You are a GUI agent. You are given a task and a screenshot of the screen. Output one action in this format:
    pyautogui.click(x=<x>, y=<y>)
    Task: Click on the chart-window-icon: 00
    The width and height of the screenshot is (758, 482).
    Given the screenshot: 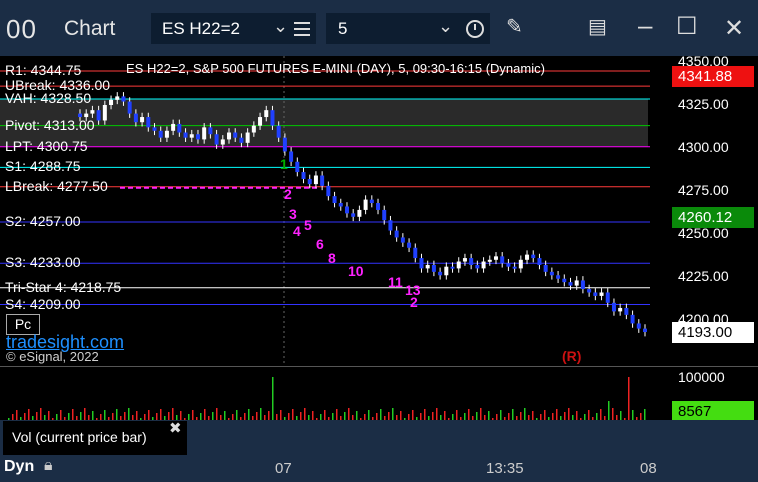 What is the action you would take?
    pyautogui.click(x=21, y=29)
    